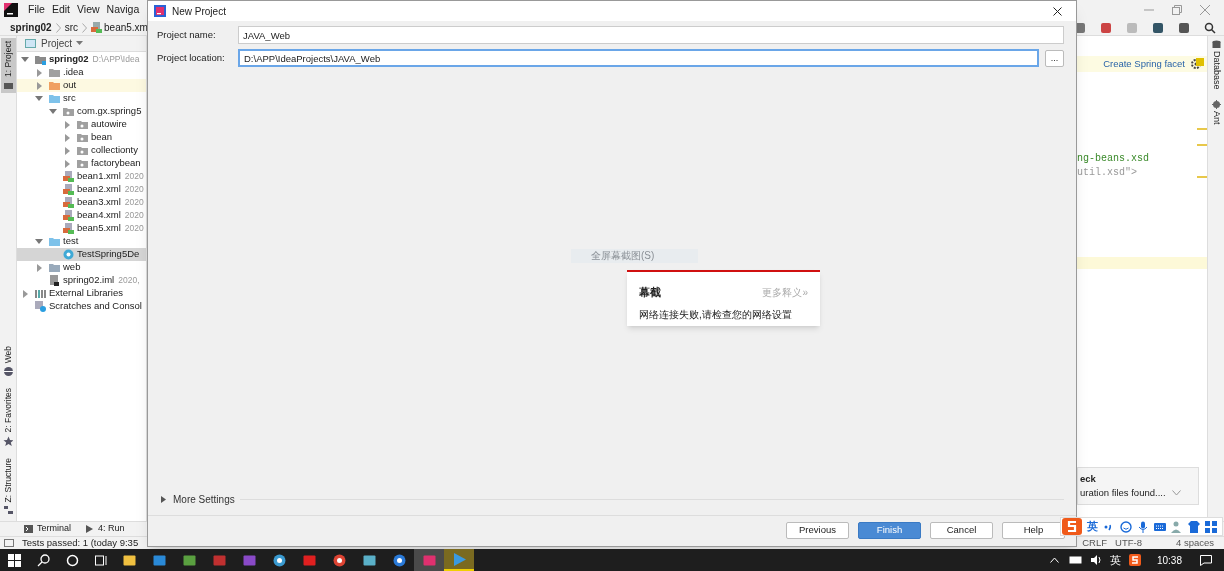 This screenshot has width=1224, height=571. I want to click on speaker-icon, so click(1096, 560).